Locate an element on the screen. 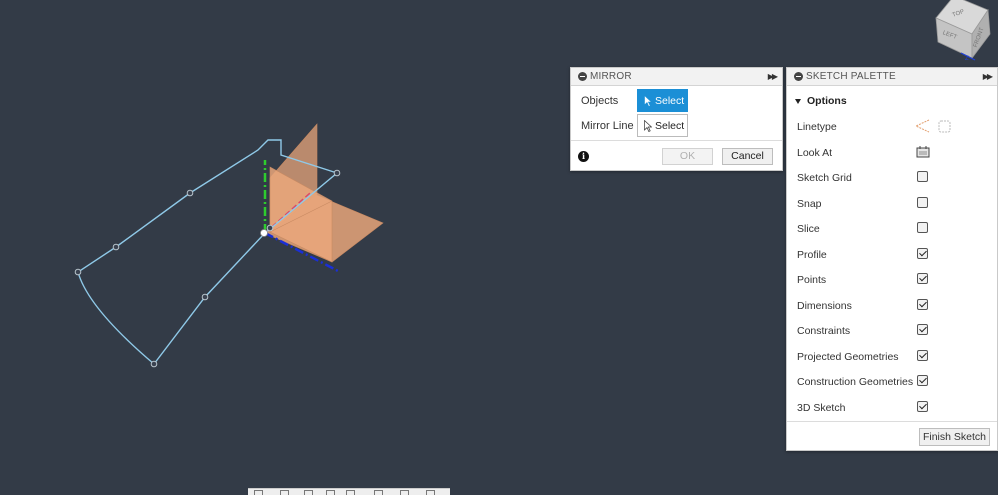 The image size is (998, 495). grid-settings-icon is located at coordinates (404, 492).